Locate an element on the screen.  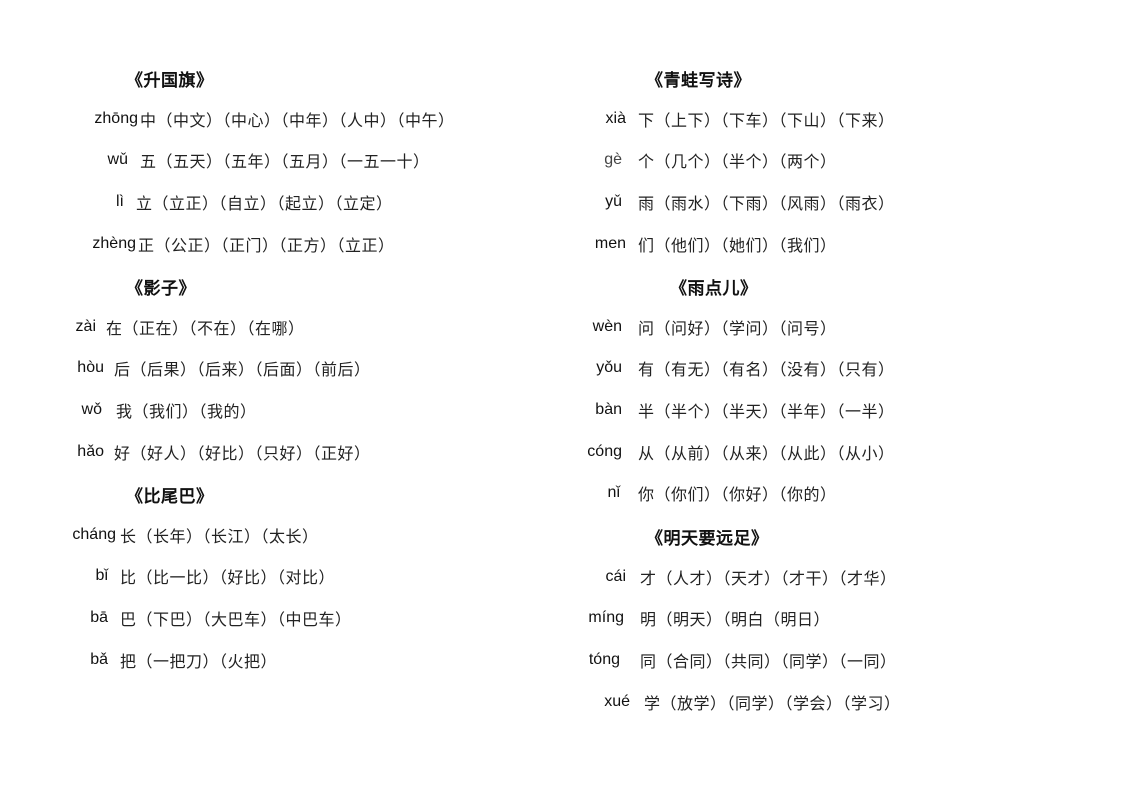
word-list: 学（放学）（同学）（学会）（学习） is located at coordinates (772, 703).